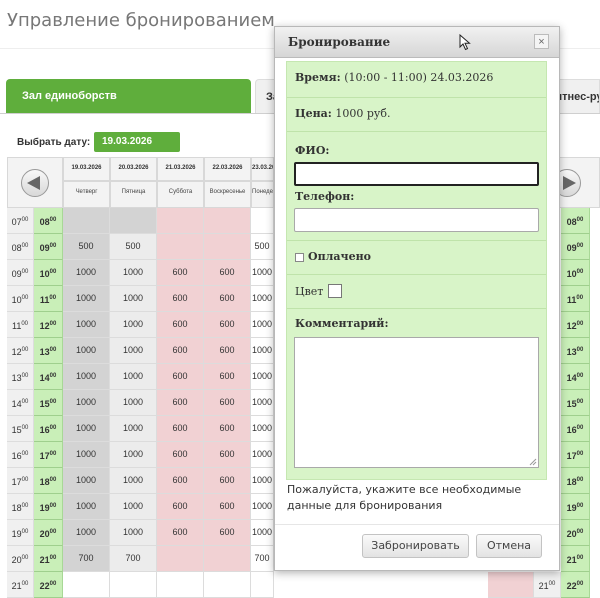 The height and width of the screenshot is (598, 600). I want to click on cancel-button: Отмена, so click(509, 546).